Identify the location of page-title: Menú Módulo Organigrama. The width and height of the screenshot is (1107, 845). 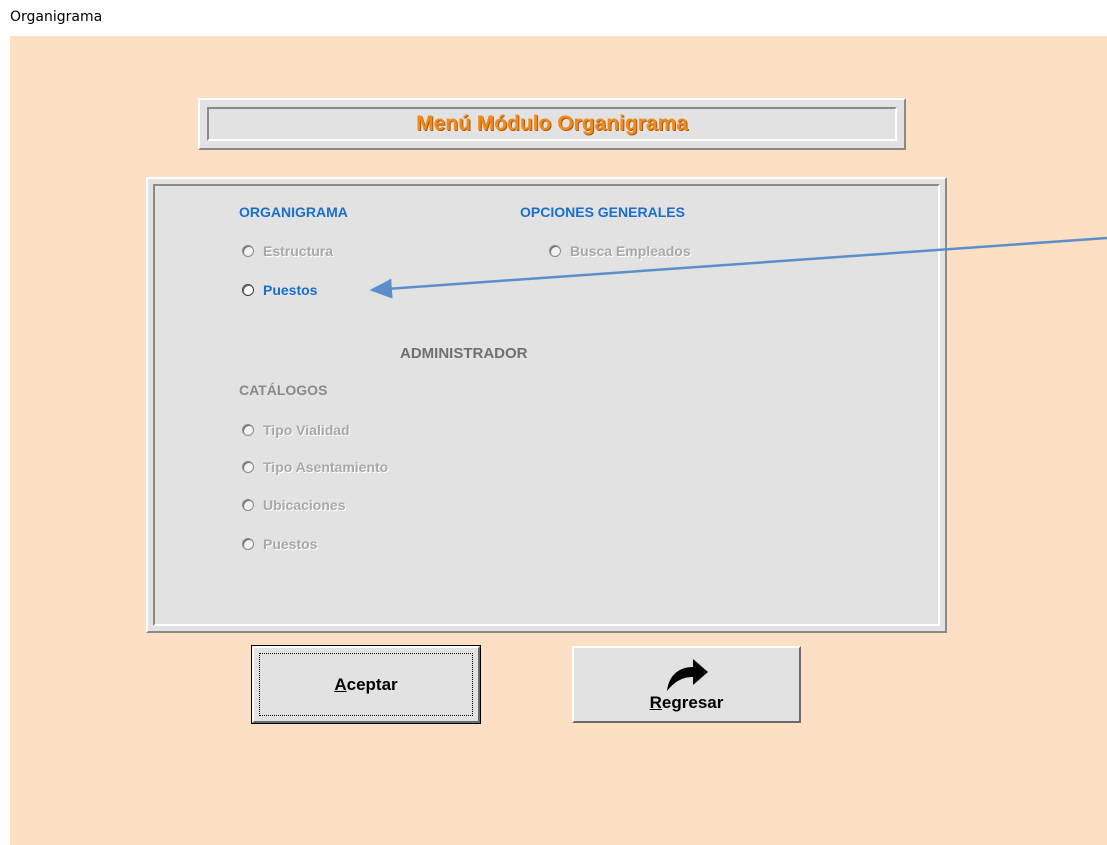
(552, 123).